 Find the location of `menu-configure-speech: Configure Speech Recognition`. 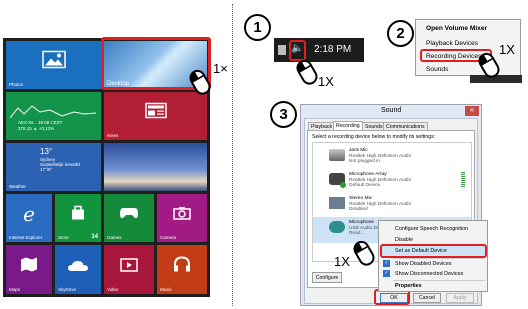

menu-configure-speech: Configure Speech Recognition is located at coordinates (431, 229).